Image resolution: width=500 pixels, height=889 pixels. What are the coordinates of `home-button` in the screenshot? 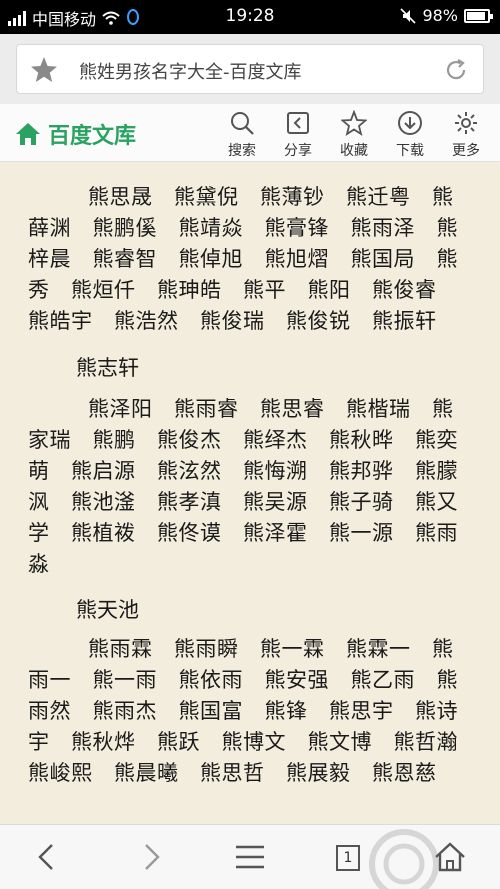 It's located at (450, 857).